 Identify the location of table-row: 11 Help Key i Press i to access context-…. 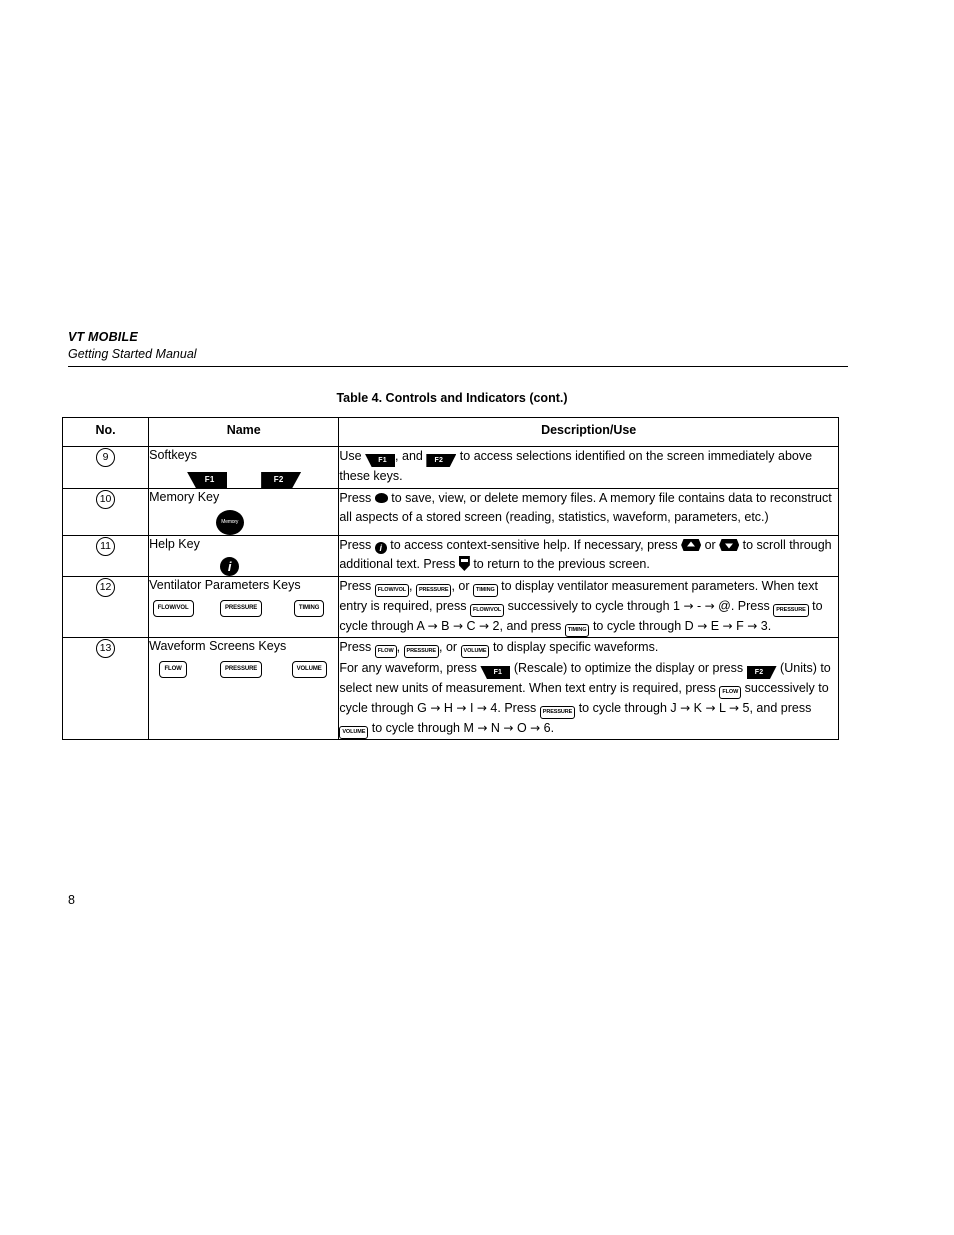
(450, 556).